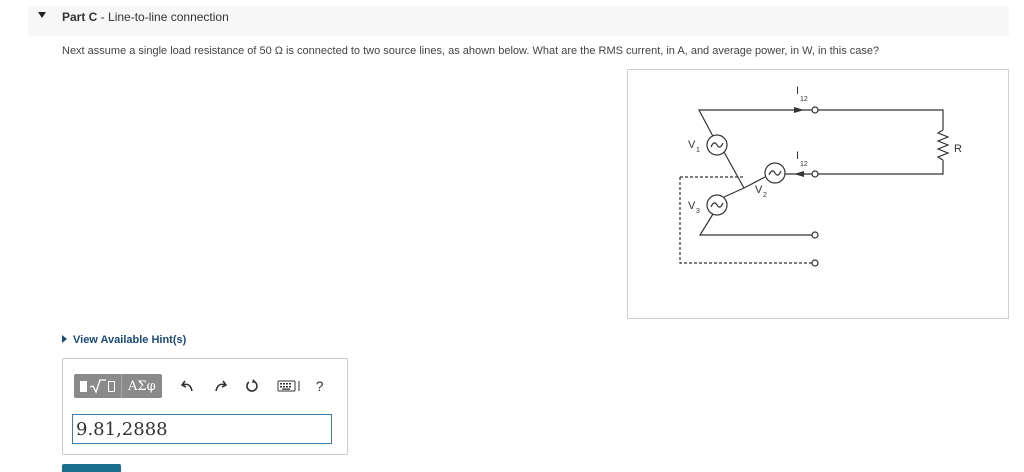  Describe the element at coordinates (141, 386) in the screenshot. I see `greek-symbols-button: ΑΣφ` at that location.